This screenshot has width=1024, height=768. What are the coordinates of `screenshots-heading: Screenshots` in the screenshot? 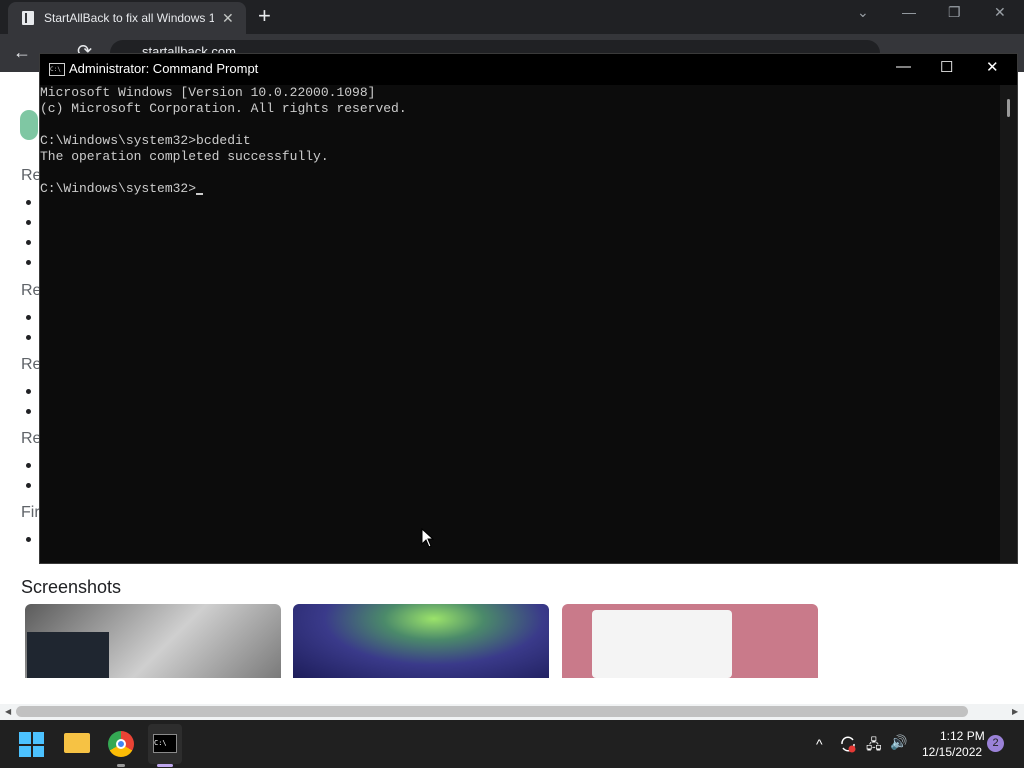 It's located at (71, 587).